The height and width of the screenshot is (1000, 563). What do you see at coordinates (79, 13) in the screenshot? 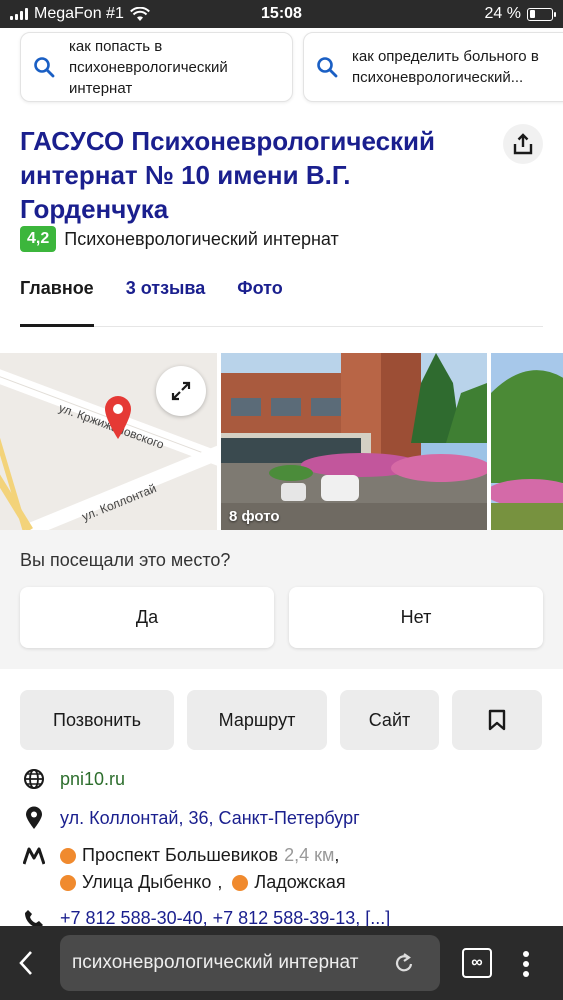
I see `carrier-name: MegaFon #1` at bounding box center [79, 13].